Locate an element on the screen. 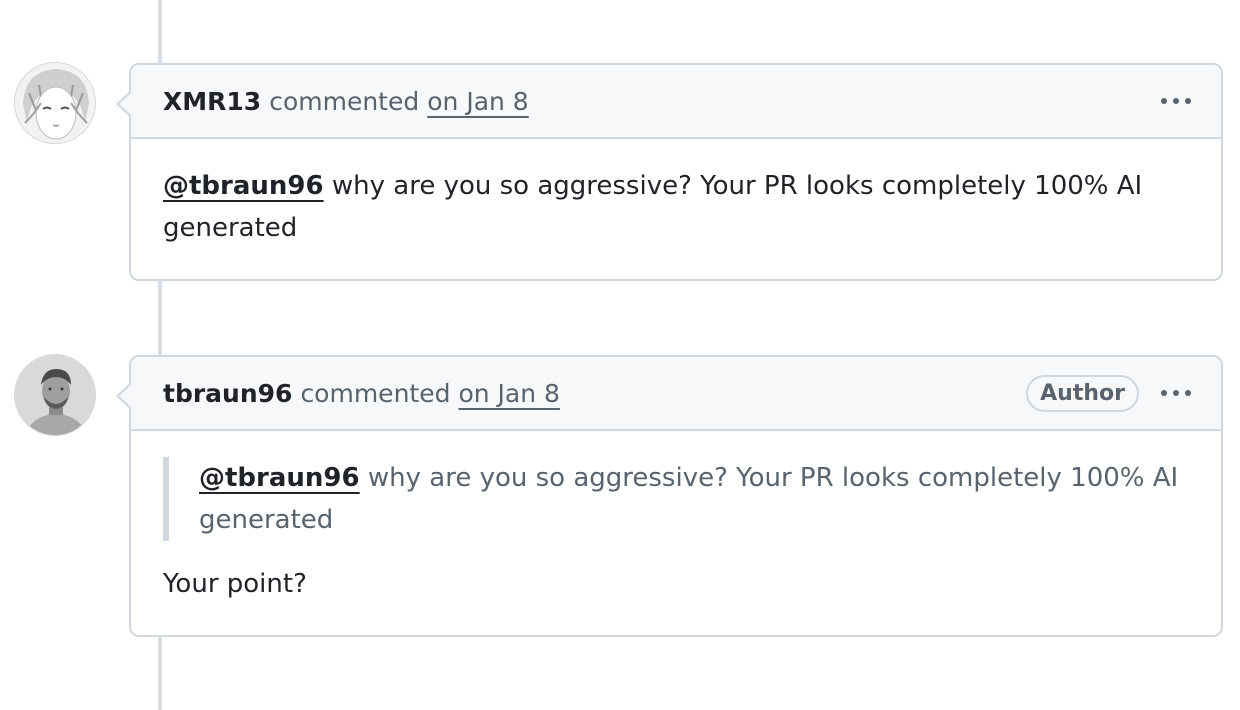 The image size is (1240, 710). comment-header: tbraun96 commented on Jan 8 Author is located at coordinates (676, 394).